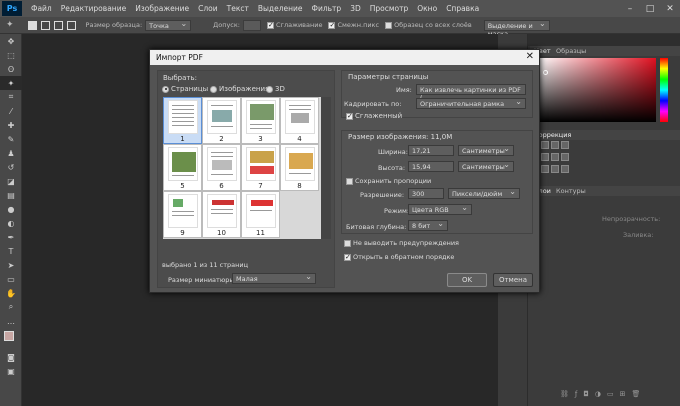  Describe the element at coordinates (252, 25) in the screenshot. I see `tolerance-input` at that location.